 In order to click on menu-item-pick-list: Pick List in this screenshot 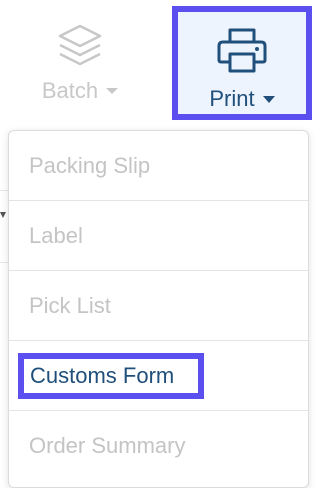, I will do `click(158, 306)`.